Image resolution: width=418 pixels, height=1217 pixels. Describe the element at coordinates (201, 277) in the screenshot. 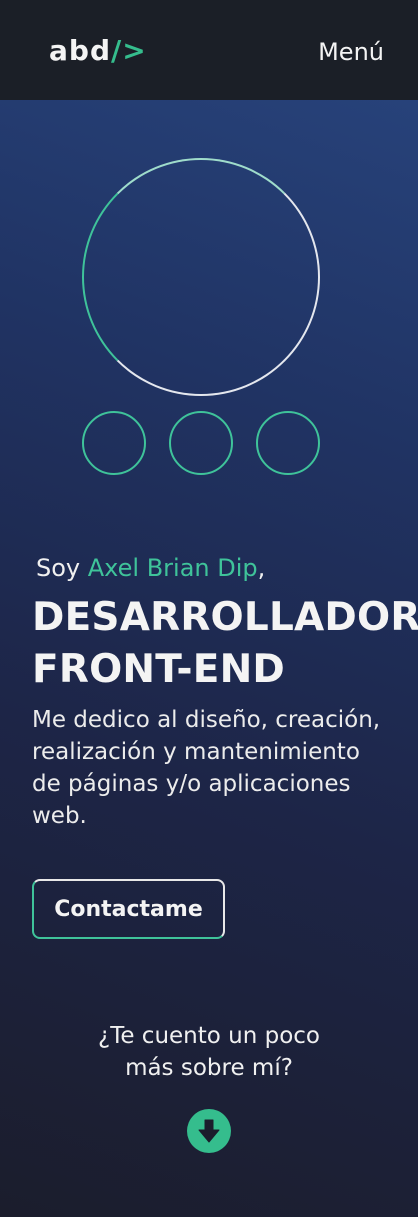

I see `profile-image-placeholder` at that location.